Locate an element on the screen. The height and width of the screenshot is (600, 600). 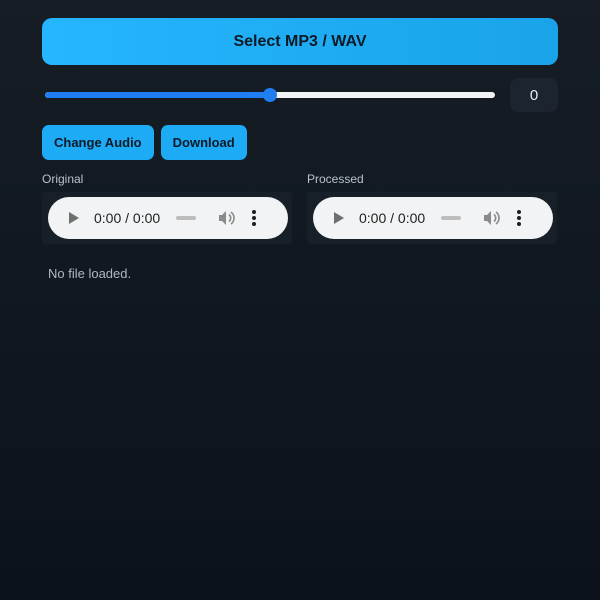
original-player-wrapper: 0:00 / 0:00 is located at coordinates (167, 218).